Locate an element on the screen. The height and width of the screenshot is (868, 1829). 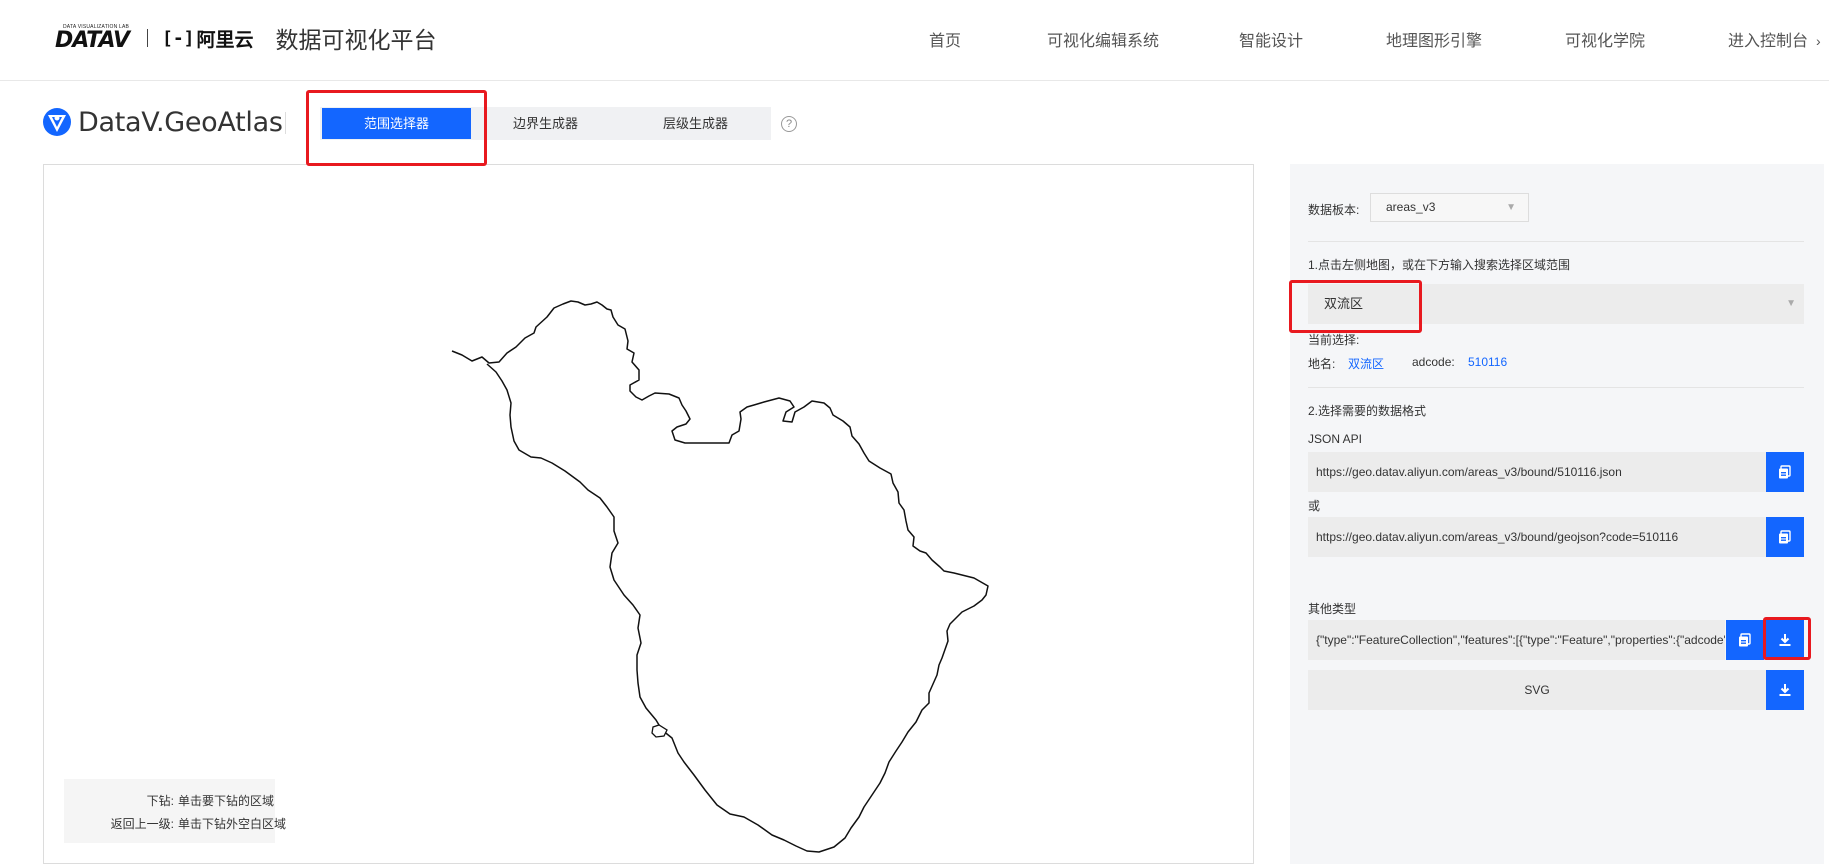
adcode-value: 510116 is located at coordinates (1487, 362).